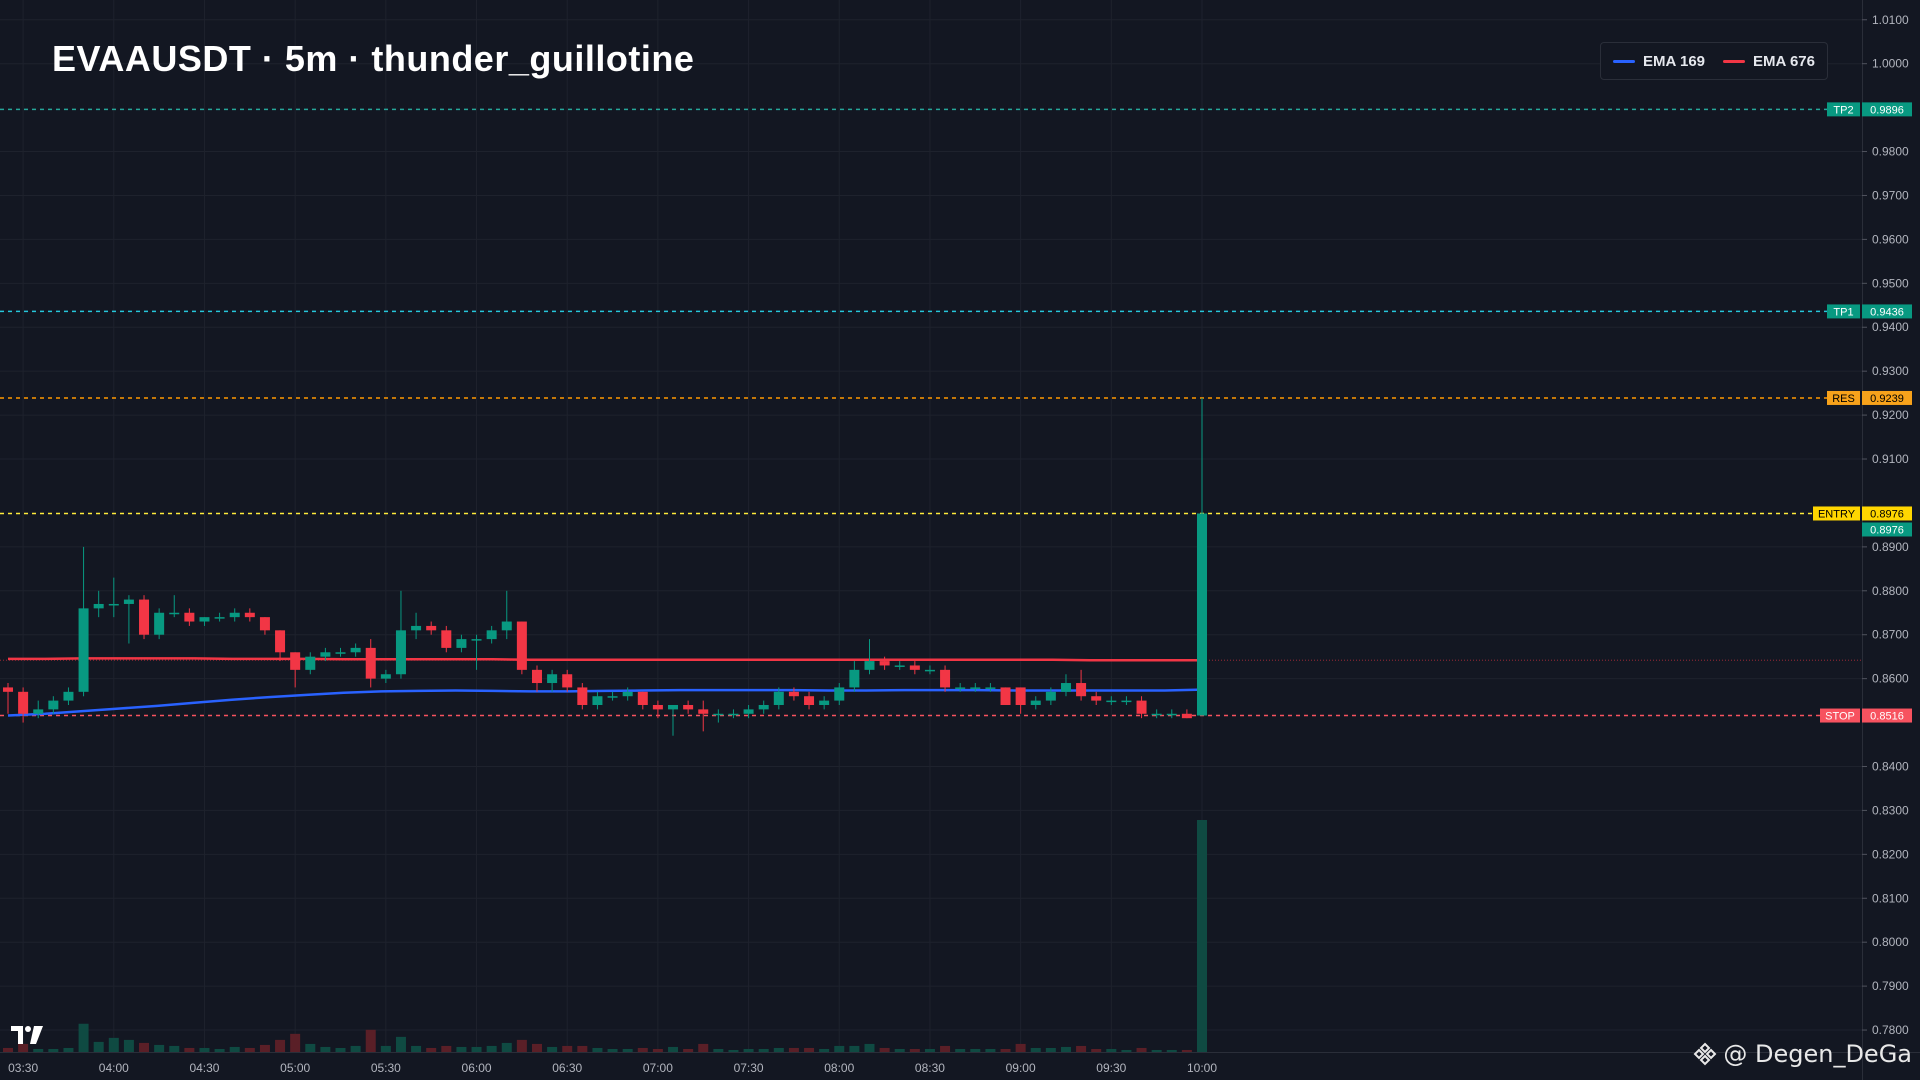 This screenshot has width=1920, height=1080. Describe the element at coordinates (1890, 371) in the screenshot. I see `price-tick-label: 0.9300` at that location.